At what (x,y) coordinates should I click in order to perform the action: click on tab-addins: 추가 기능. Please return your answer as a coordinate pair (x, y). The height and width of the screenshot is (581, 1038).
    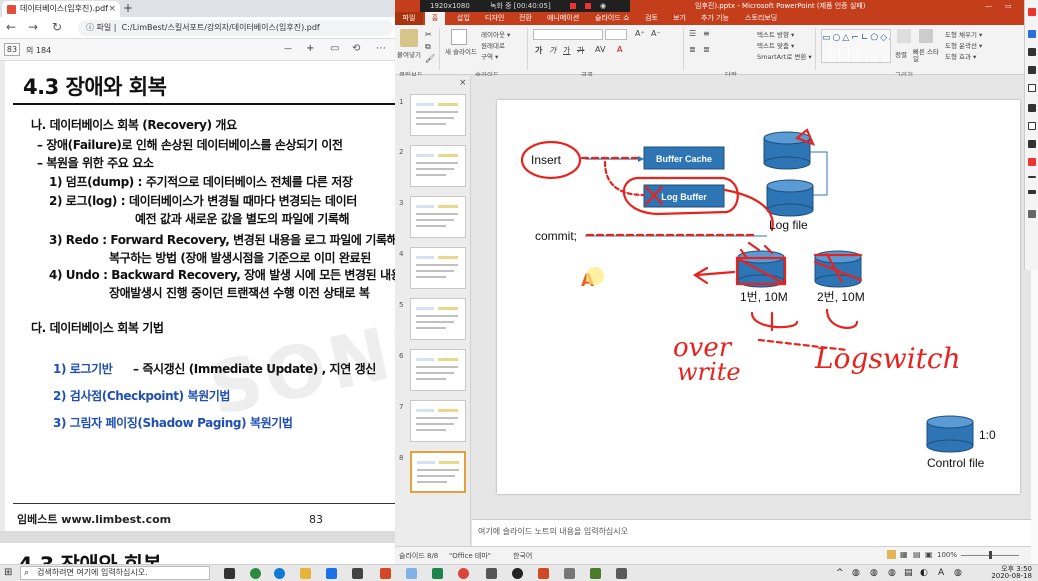
    Looking at the image, I should click on (715, 18).